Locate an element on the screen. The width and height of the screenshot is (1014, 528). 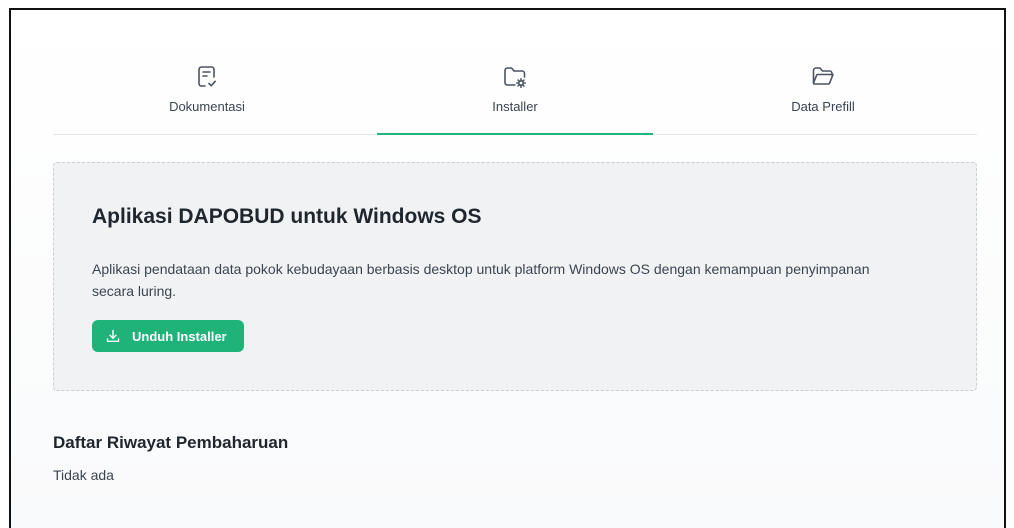
download-icon is located at coordinates (113, 335).